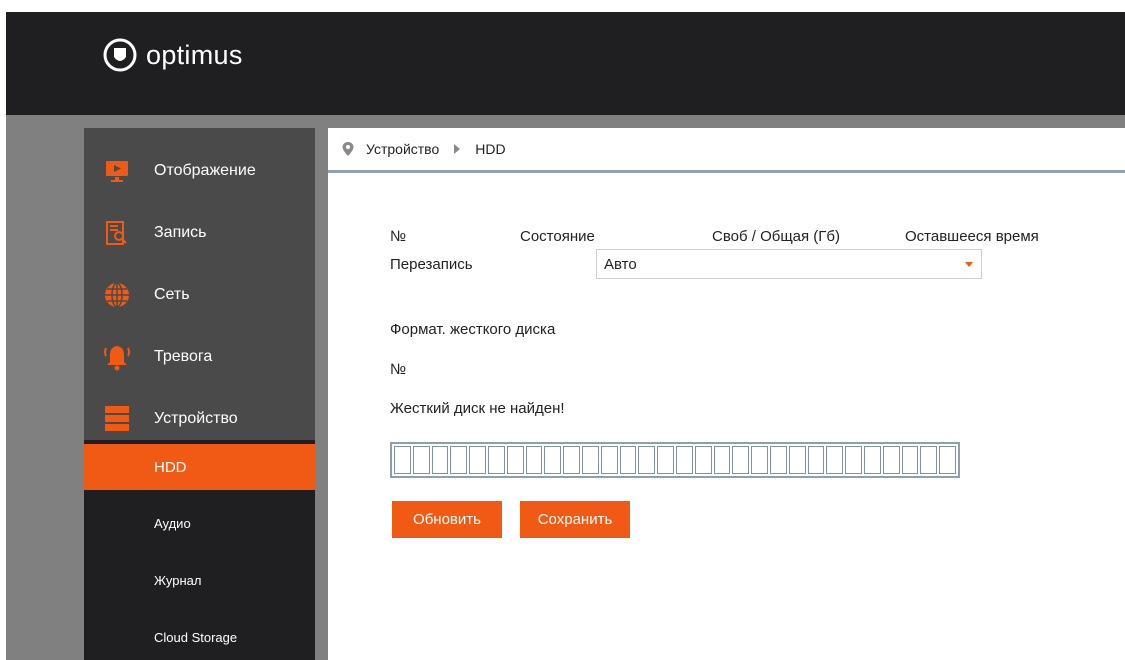  I want to click on sidebar-item-display: Отображение, so click(199, 171).